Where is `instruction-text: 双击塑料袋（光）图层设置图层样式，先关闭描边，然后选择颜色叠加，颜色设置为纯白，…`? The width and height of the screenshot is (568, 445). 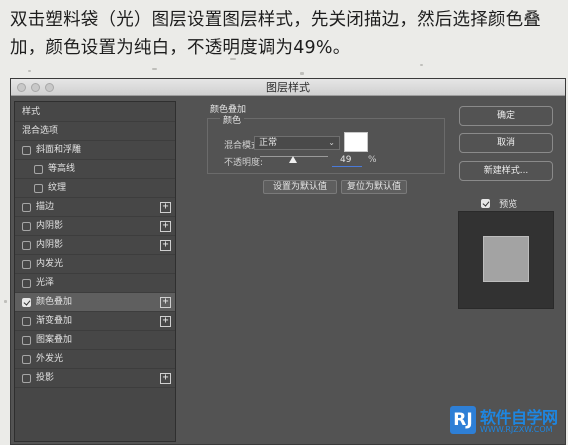
instruction-text: 双击塑料袋（光）图层设置图层样式，先关闭描边，然后选择颜色叠加，颜色设置为纯白，… is located at coordinates (275, 34).